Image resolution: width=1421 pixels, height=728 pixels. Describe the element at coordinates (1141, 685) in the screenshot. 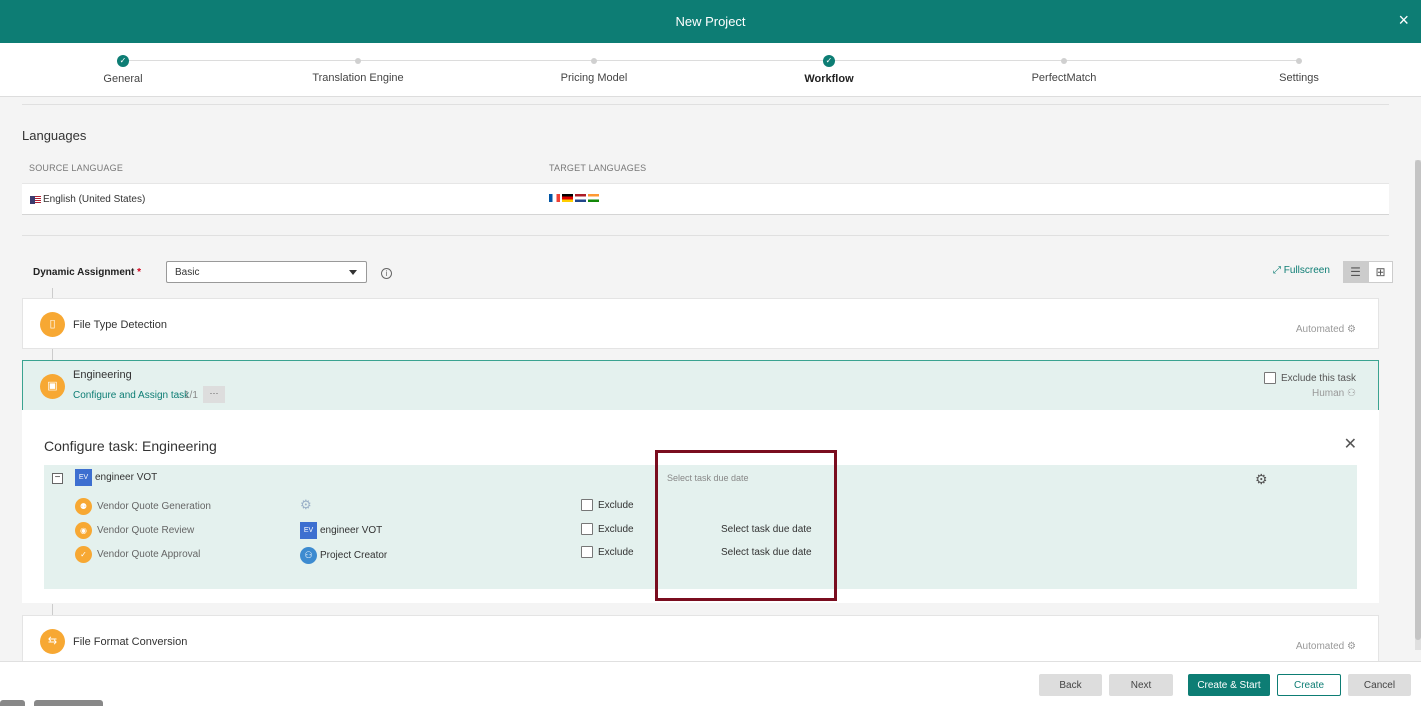

I see `next-button: Next` at that location.